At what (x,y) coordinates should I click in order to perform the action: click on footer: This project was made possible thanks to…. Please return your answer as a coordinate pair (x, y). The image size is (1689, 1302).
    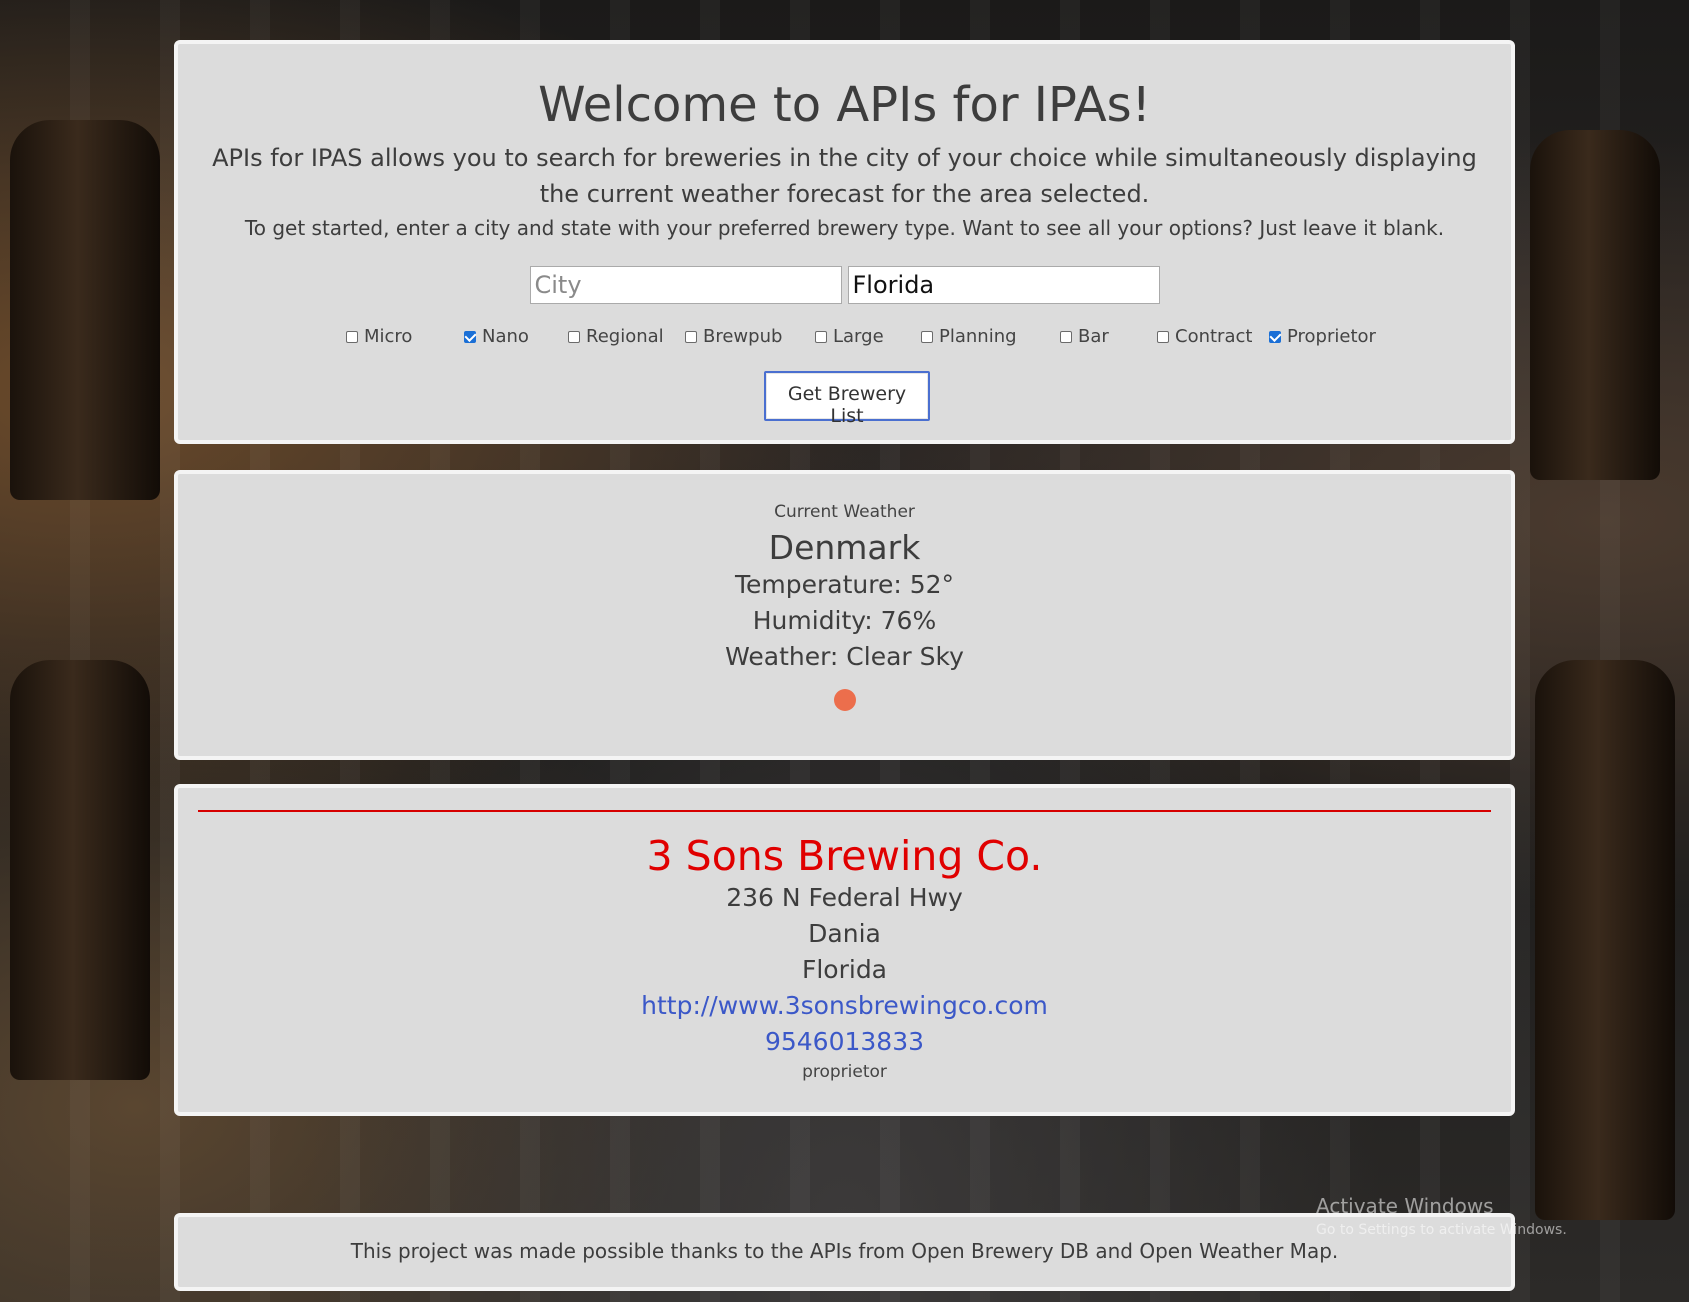
    Looking at the image, I should click on (844, 1252).